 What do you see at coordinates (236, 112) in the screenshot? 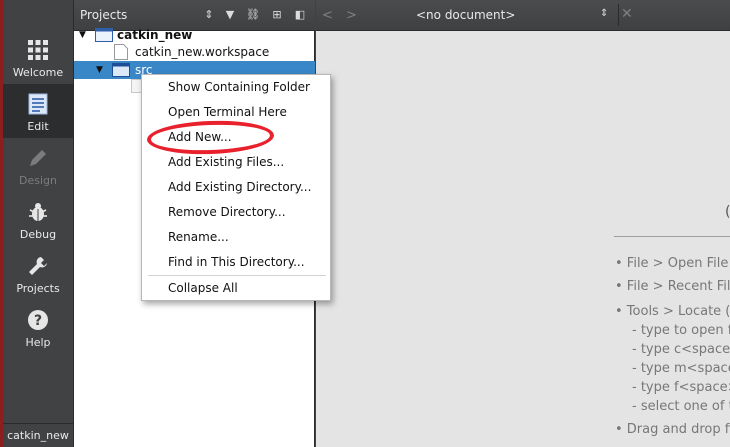
I see `menu-item-open-terminal: Open Terminal Here` at bounding box center [236, 112].